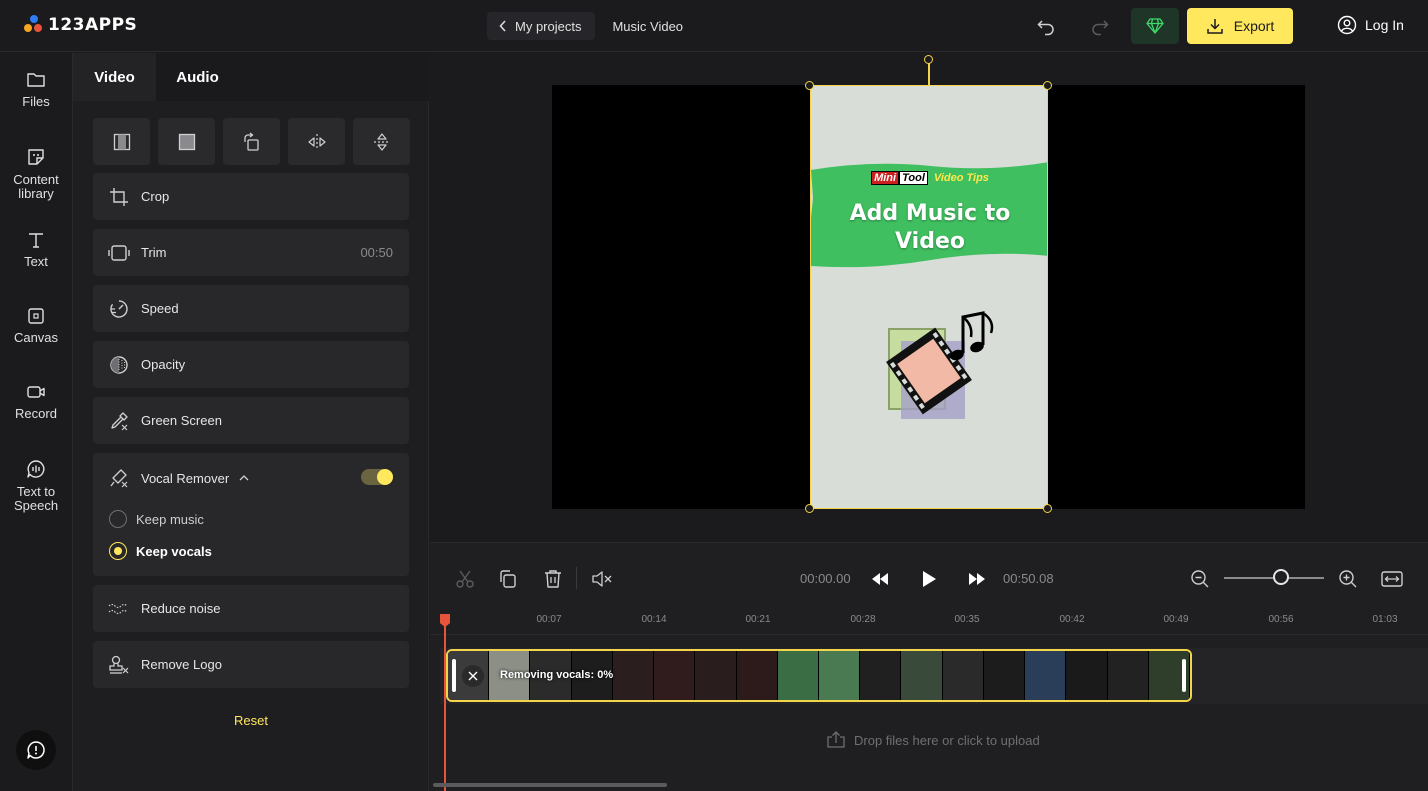 Image resolution: width=1428 pixels, height=791 pixels. I want to click on processing-status: Removing vocals: 0%, so click(557, 675).